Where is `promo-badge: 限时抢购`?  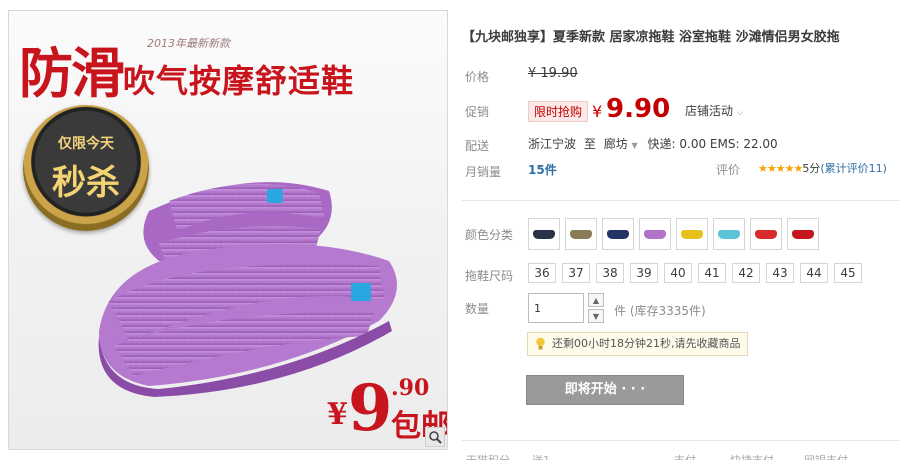
promo-badge: 限时抢购 is located at coordinates (558, 111).